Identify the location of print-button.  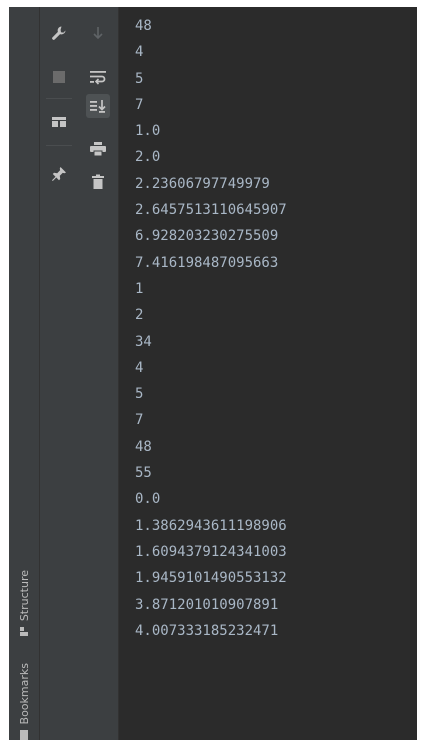
(98, 149).